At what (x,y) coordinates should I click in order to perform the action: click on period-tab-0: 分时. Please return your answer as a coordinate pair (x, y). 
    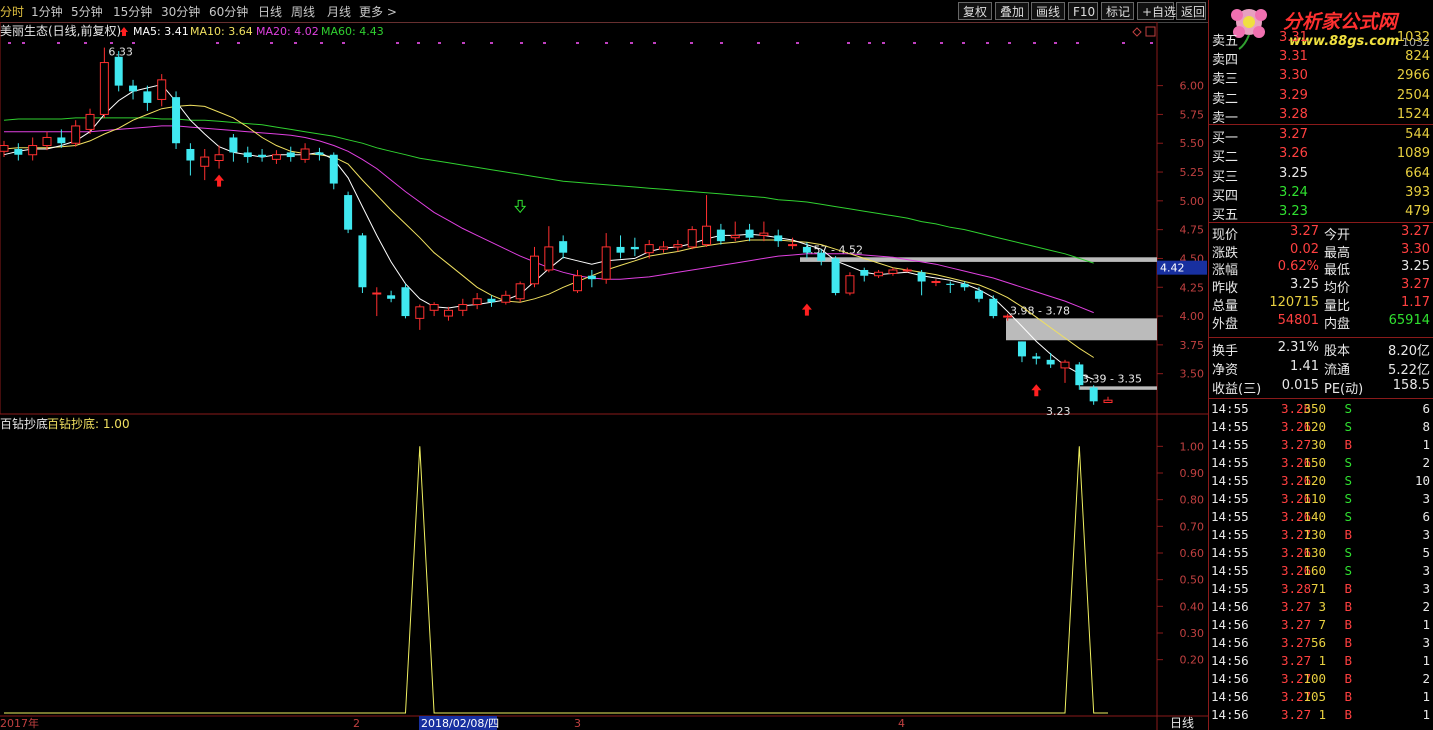
    Looking at the image, I should click on (12, 11).